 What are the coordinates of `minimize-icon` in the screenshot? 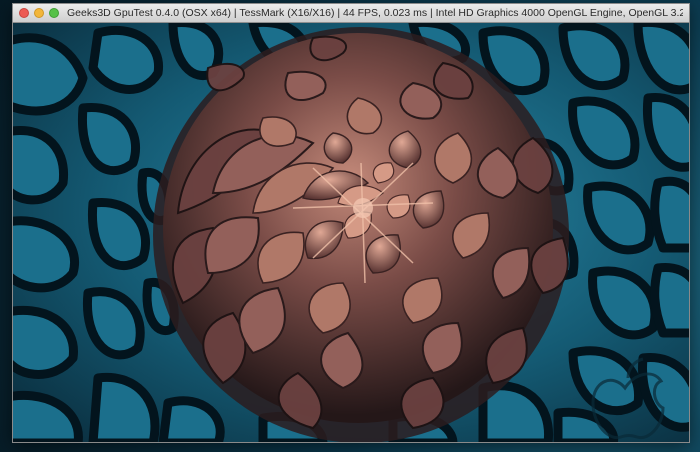 It's located at (39, 13).